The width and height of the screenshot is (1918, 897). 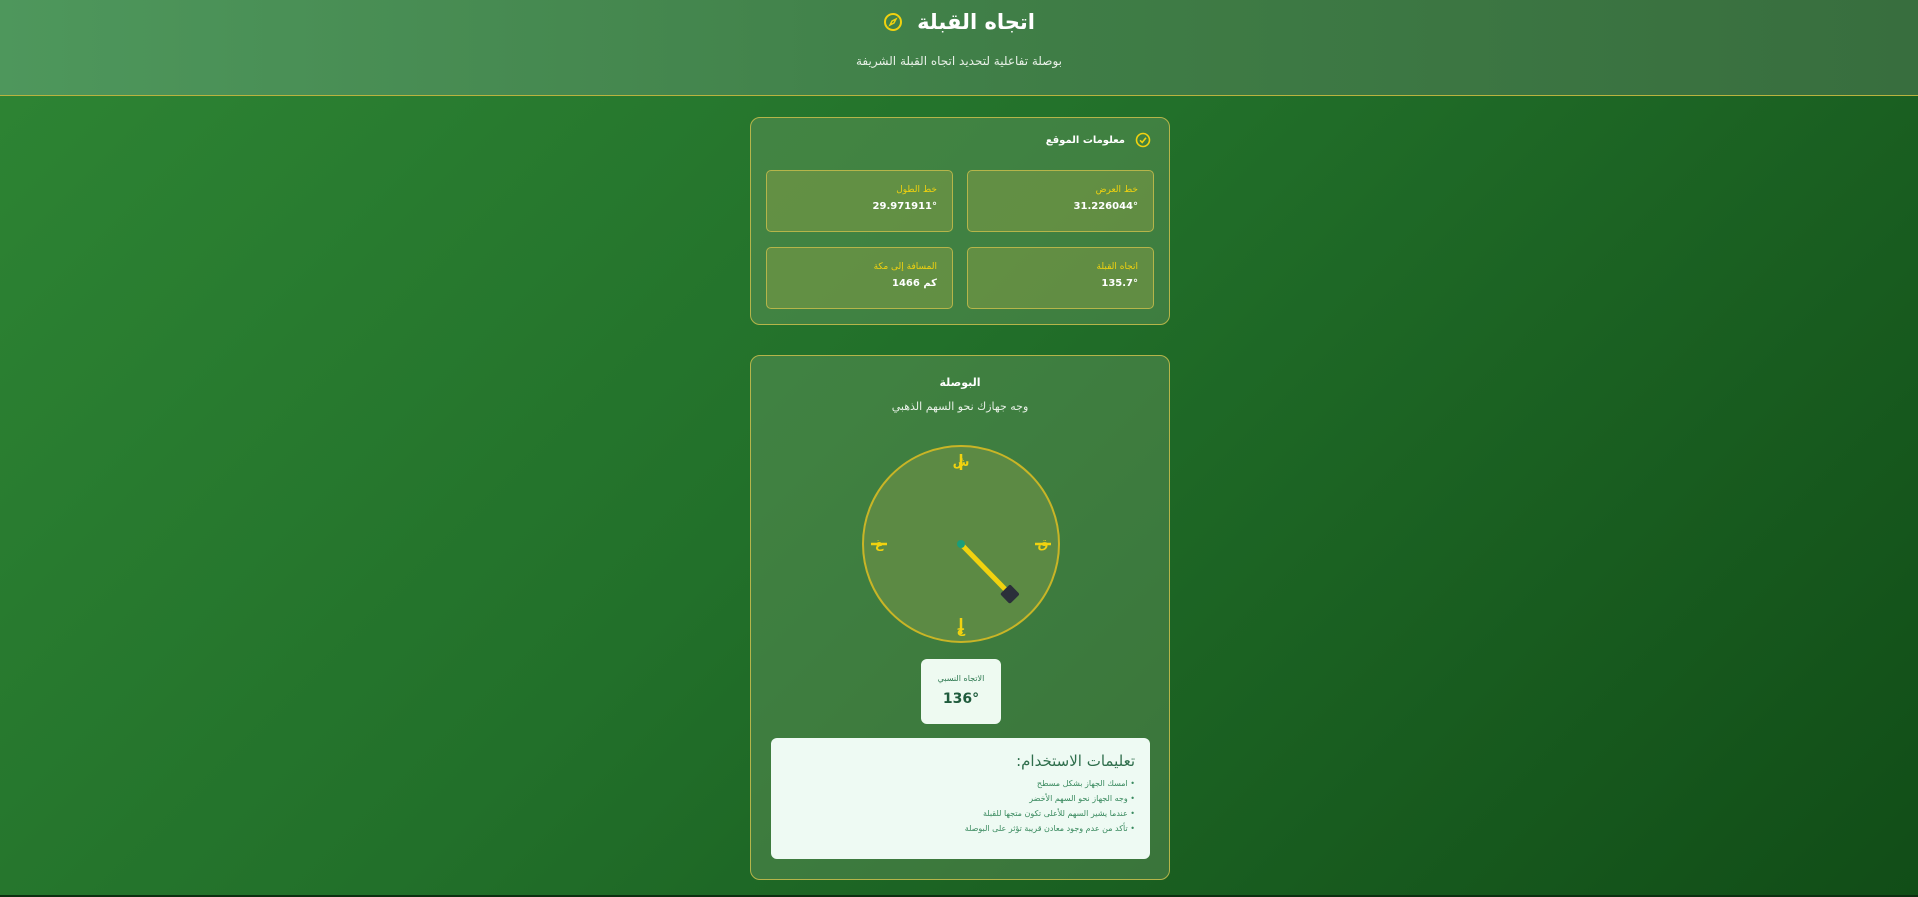 What do you see at coordinates (1117, 267) in the screenshot?
I see `qibla-label: اتجاه القبلة` at bounding box center [1117, 267].